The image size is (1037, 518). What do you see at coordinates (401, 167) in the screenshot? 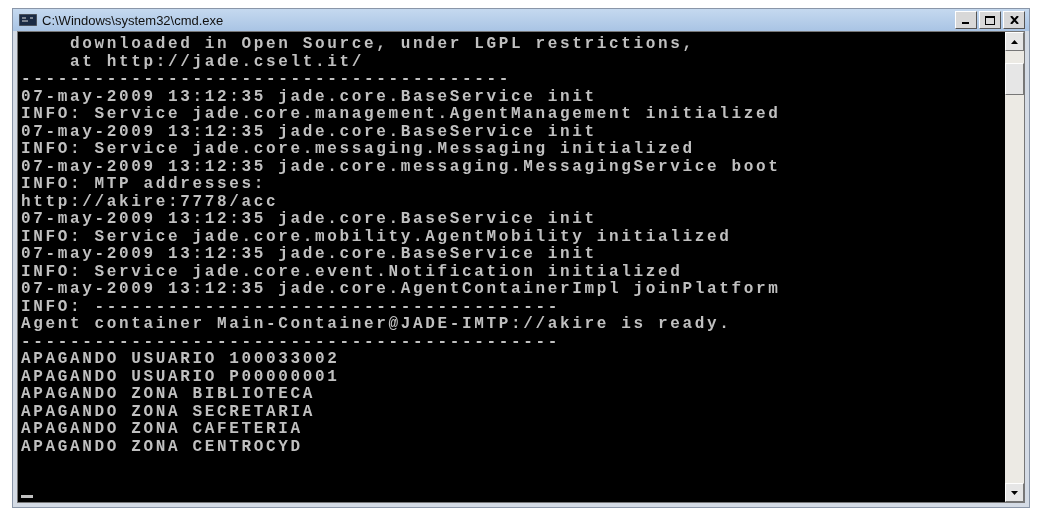
I see `console-line: 07-may-2009 13:12:35 jade.core.messaging.MessagingService boot` at bounding box center [401, 167].